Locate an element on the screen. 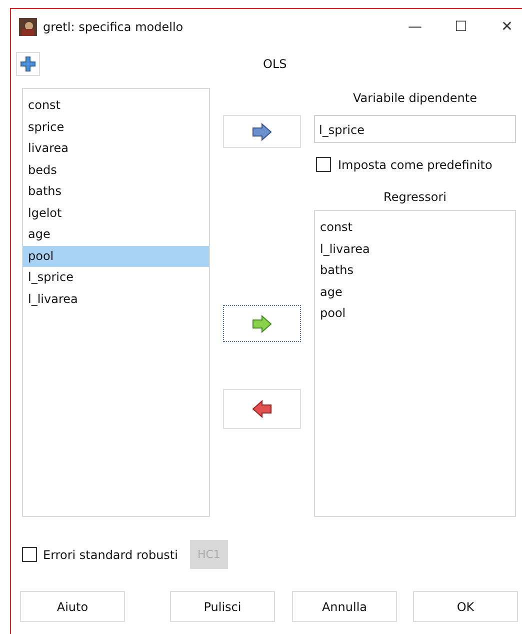 The height and width of the screenshot is (634, 522). robust-label: Errori standard robusti is located at coordinates (110, 555).